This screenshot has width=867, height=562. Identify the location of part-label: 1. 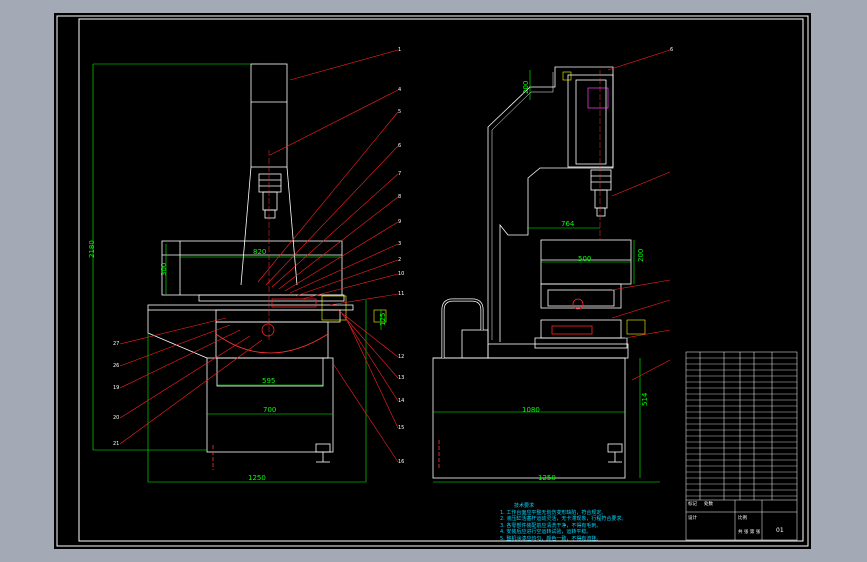
(400, 50).